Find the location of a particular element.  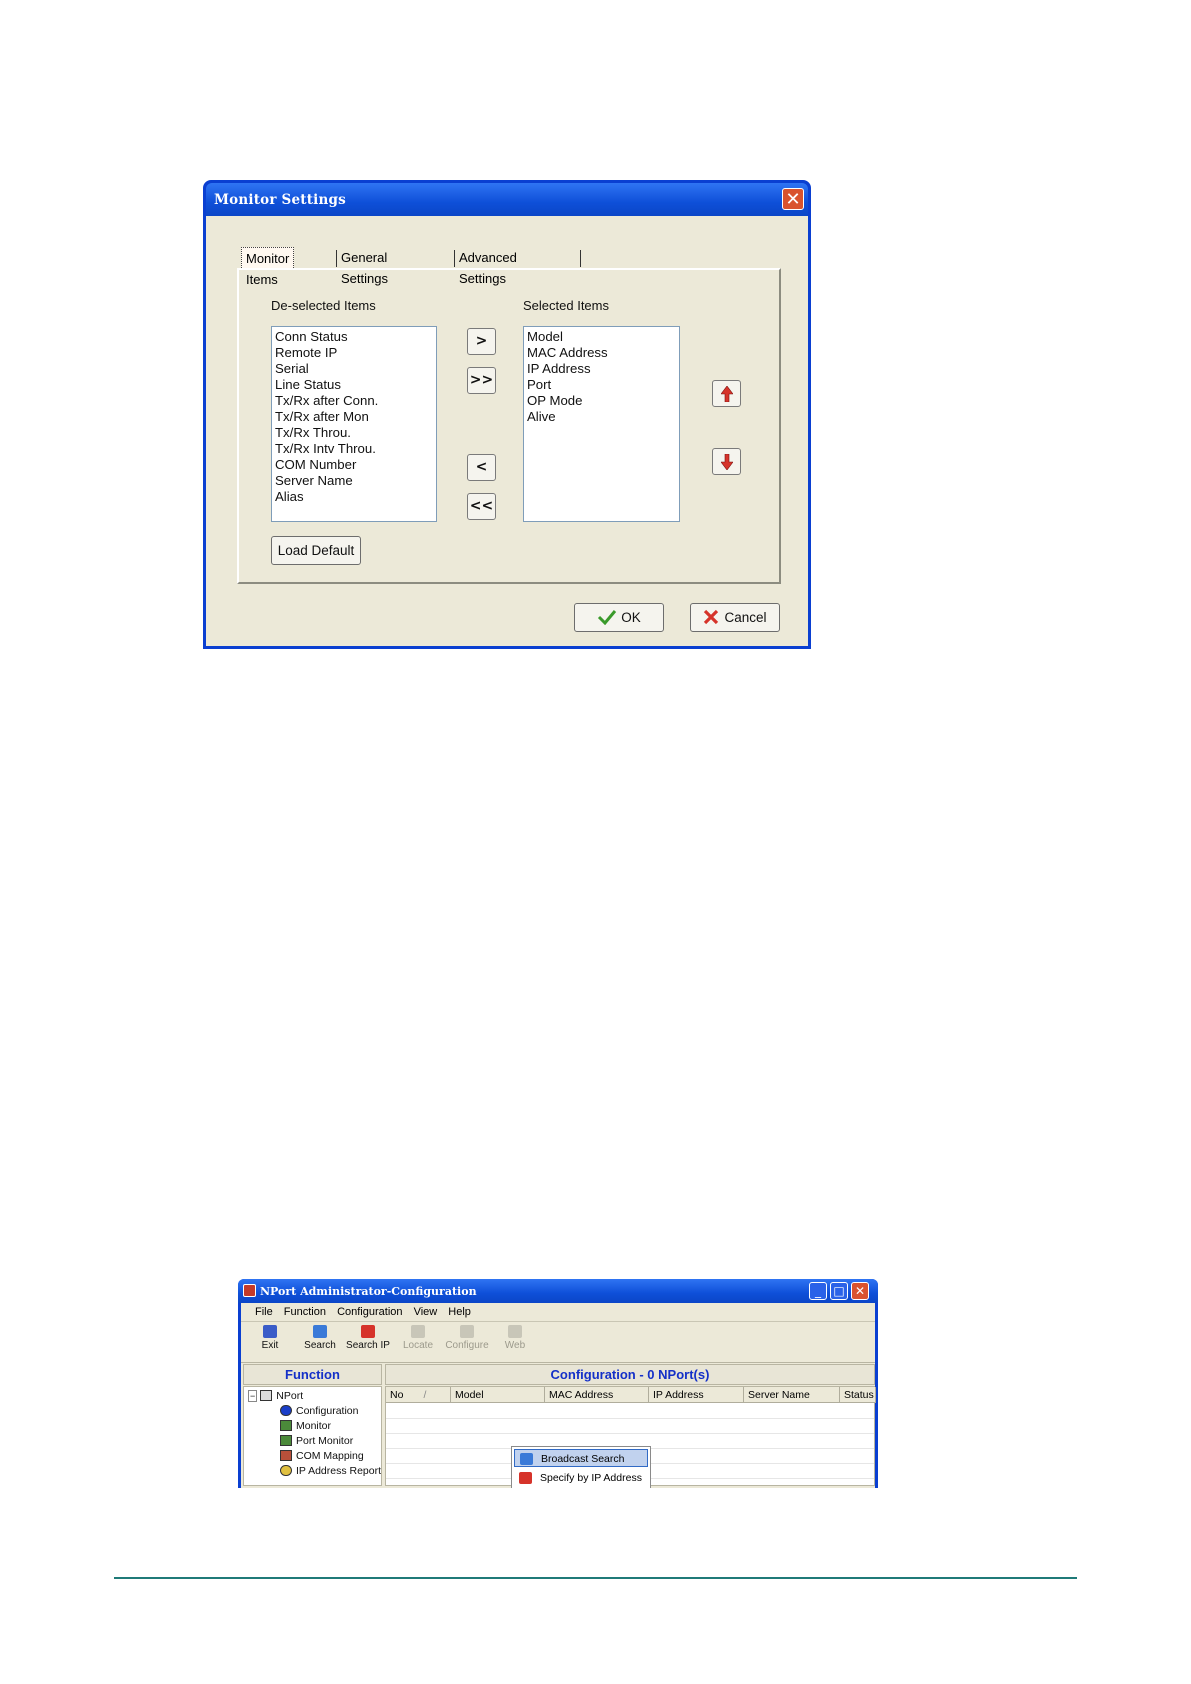

column-header-mac-address: MAC Address is located at coordinates (597, 1395).